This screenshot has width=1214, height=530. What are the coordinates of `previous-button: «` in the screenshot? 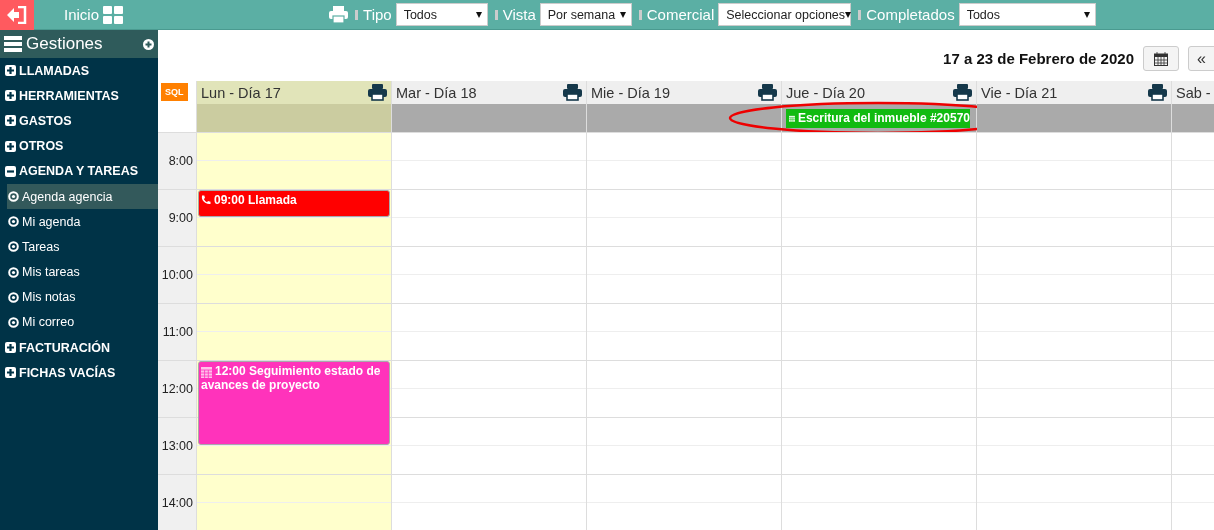 It's located at (1201, 58).